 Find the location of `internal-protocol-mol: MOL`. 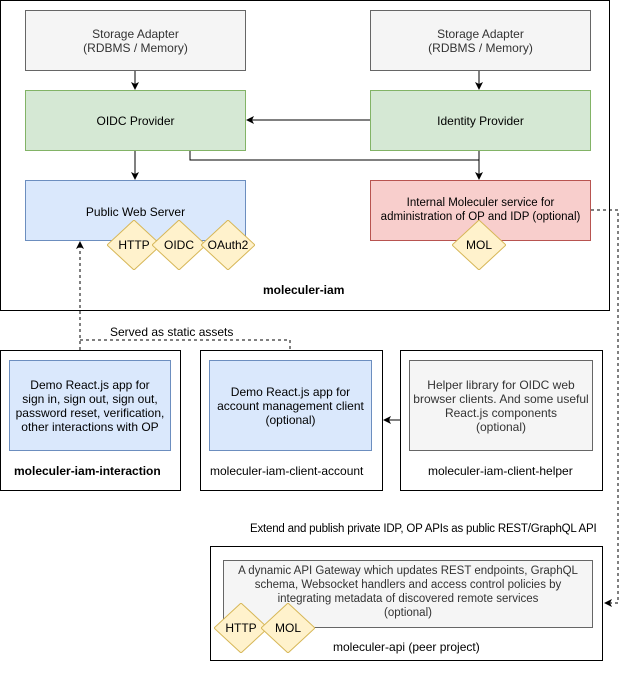

internal-protocol-mol: MOL is located at coordinates (479, 245).